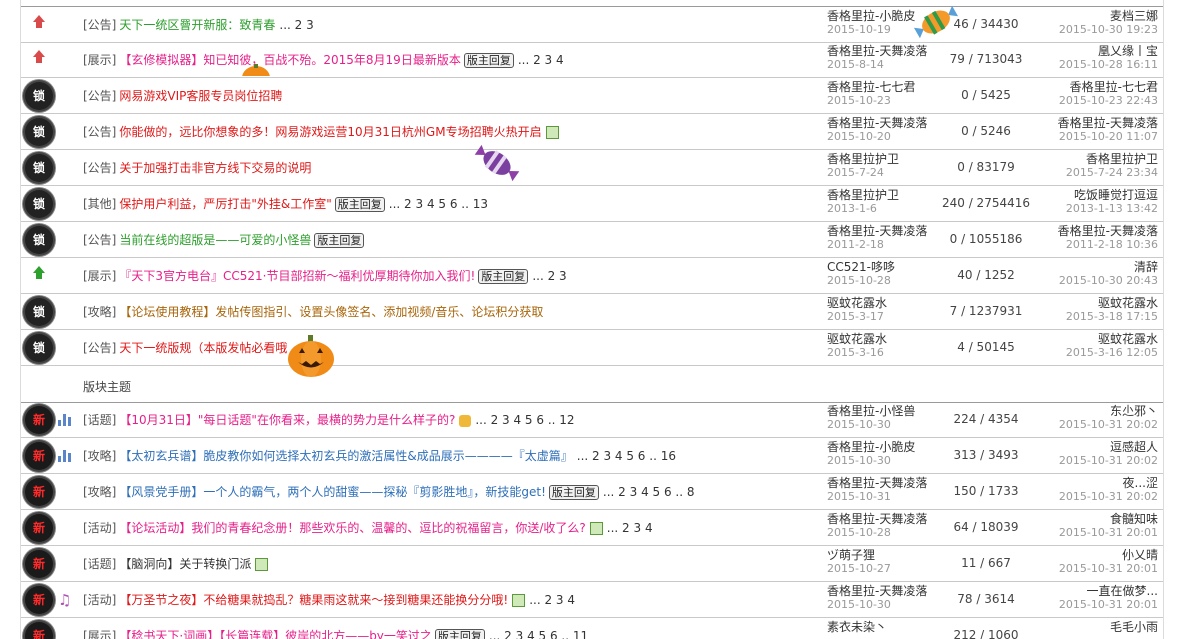 This screenshot has height=639, width=1197. Describe the element at coordinates (1108, 267) in the screenshot. I see `last-reply-user: 清辞` at that location.